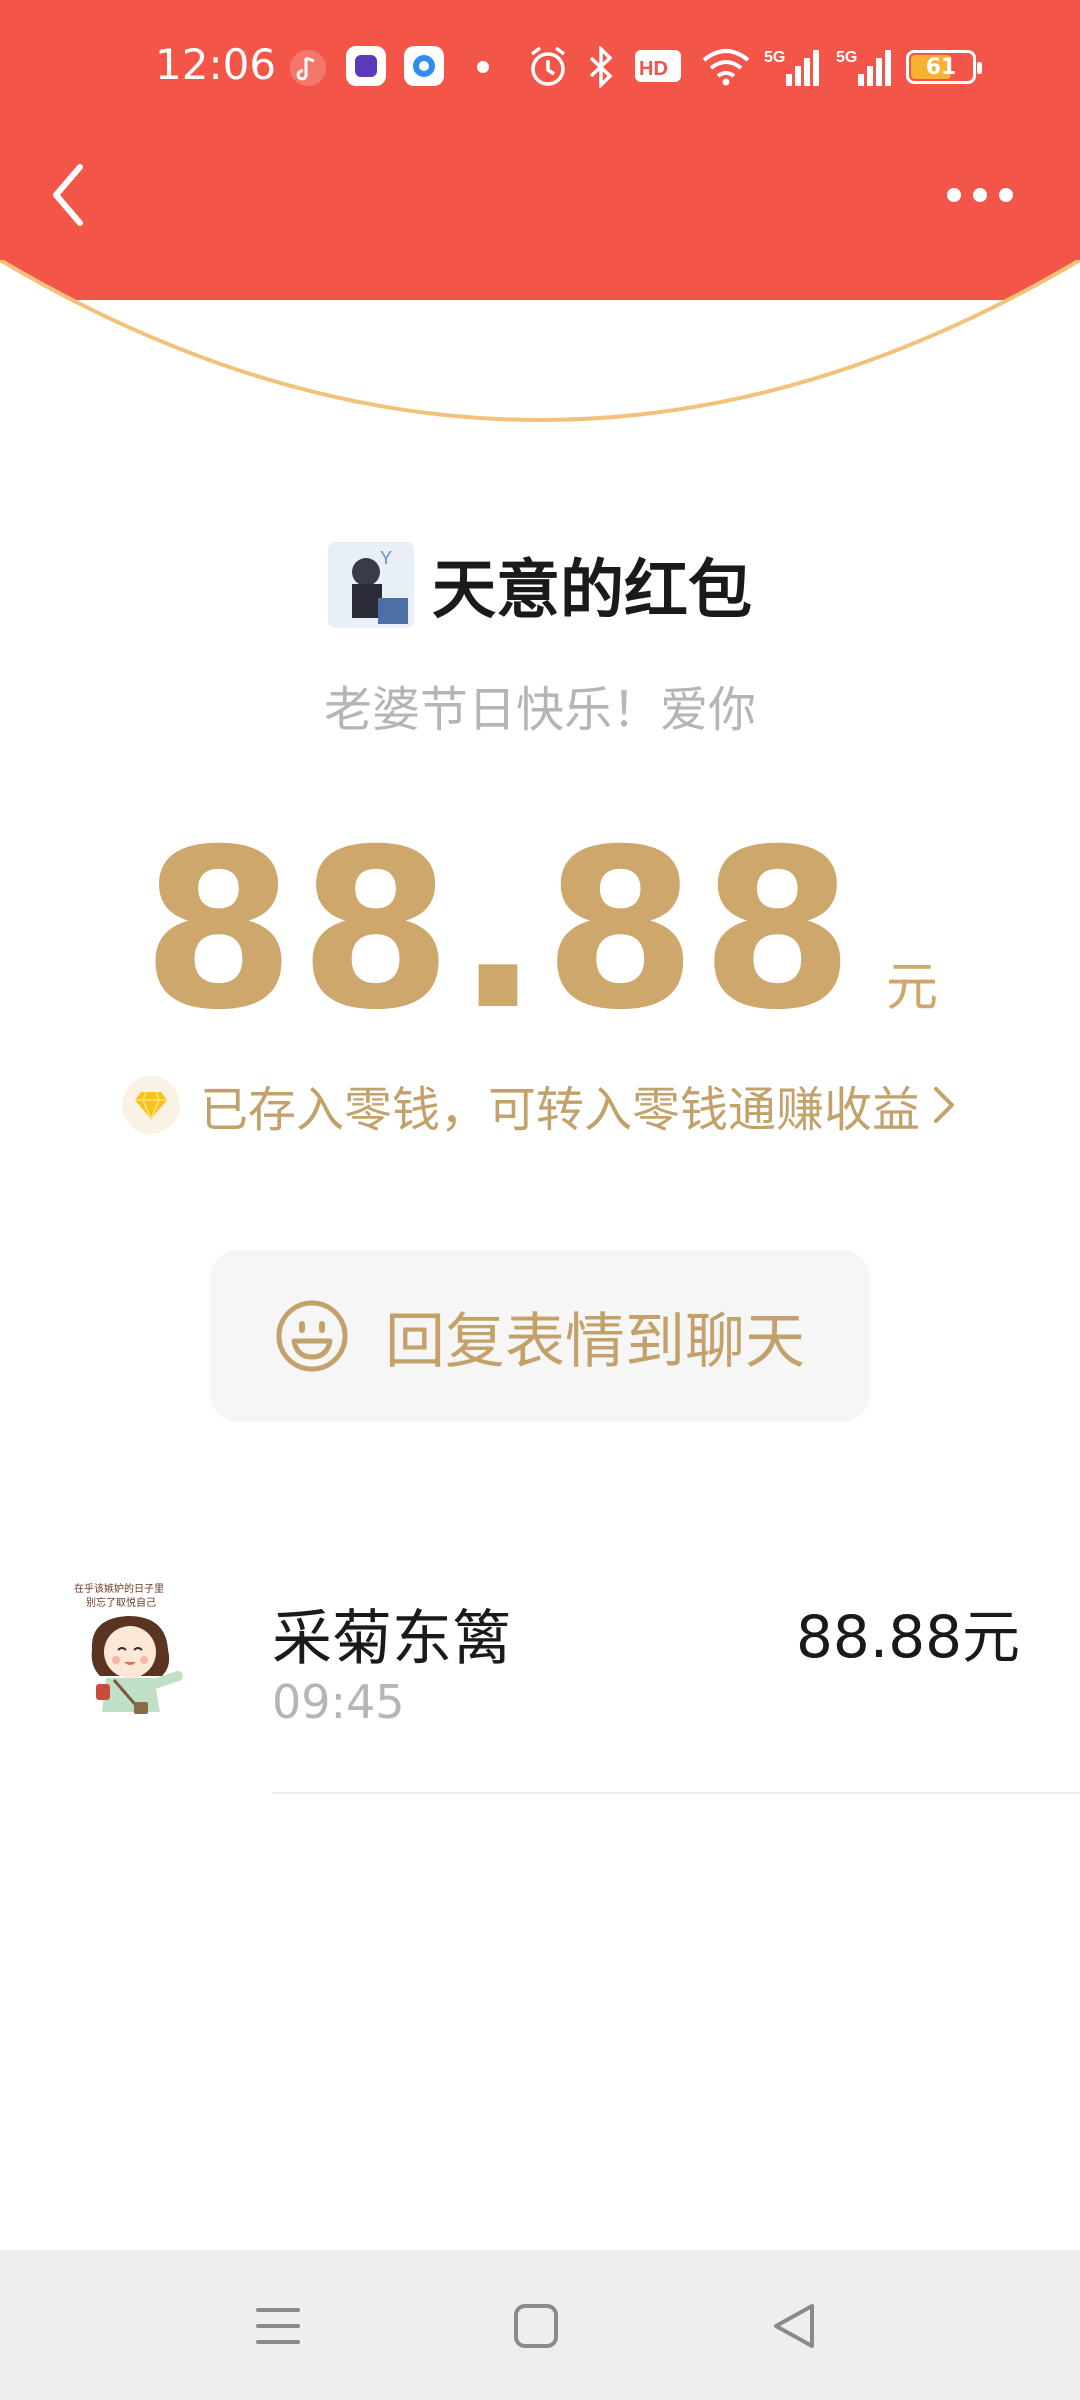 The width and height of the screenshot is (1080, 2400). I want to click on dot-icon, so click(483, 67).